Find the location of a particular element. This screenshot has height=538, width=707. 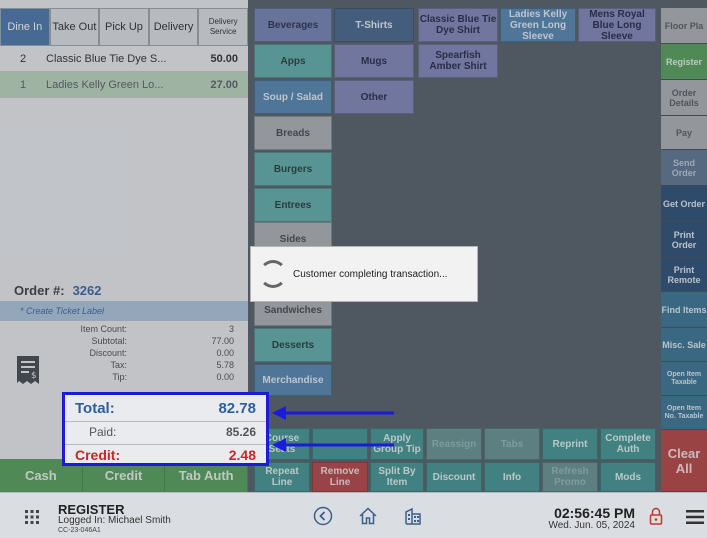

loading-spinner-icon is located at coordinates (273, 274).